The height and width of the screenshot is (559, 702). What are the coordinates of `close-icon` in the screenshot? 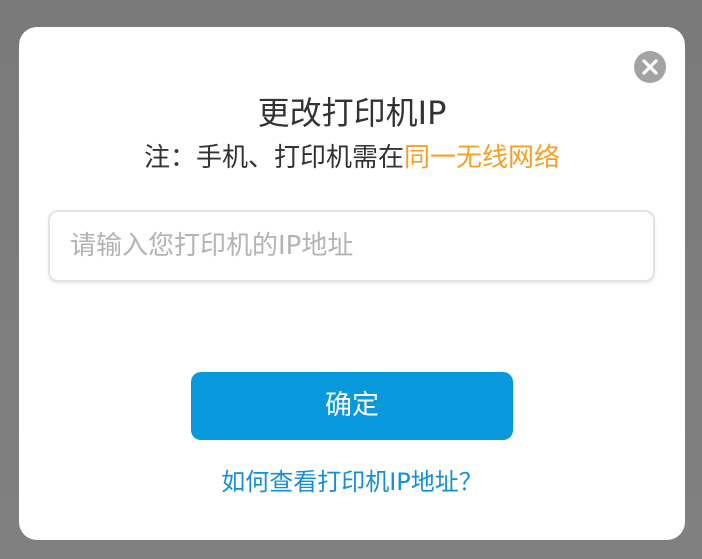 It's located at (650, 67).